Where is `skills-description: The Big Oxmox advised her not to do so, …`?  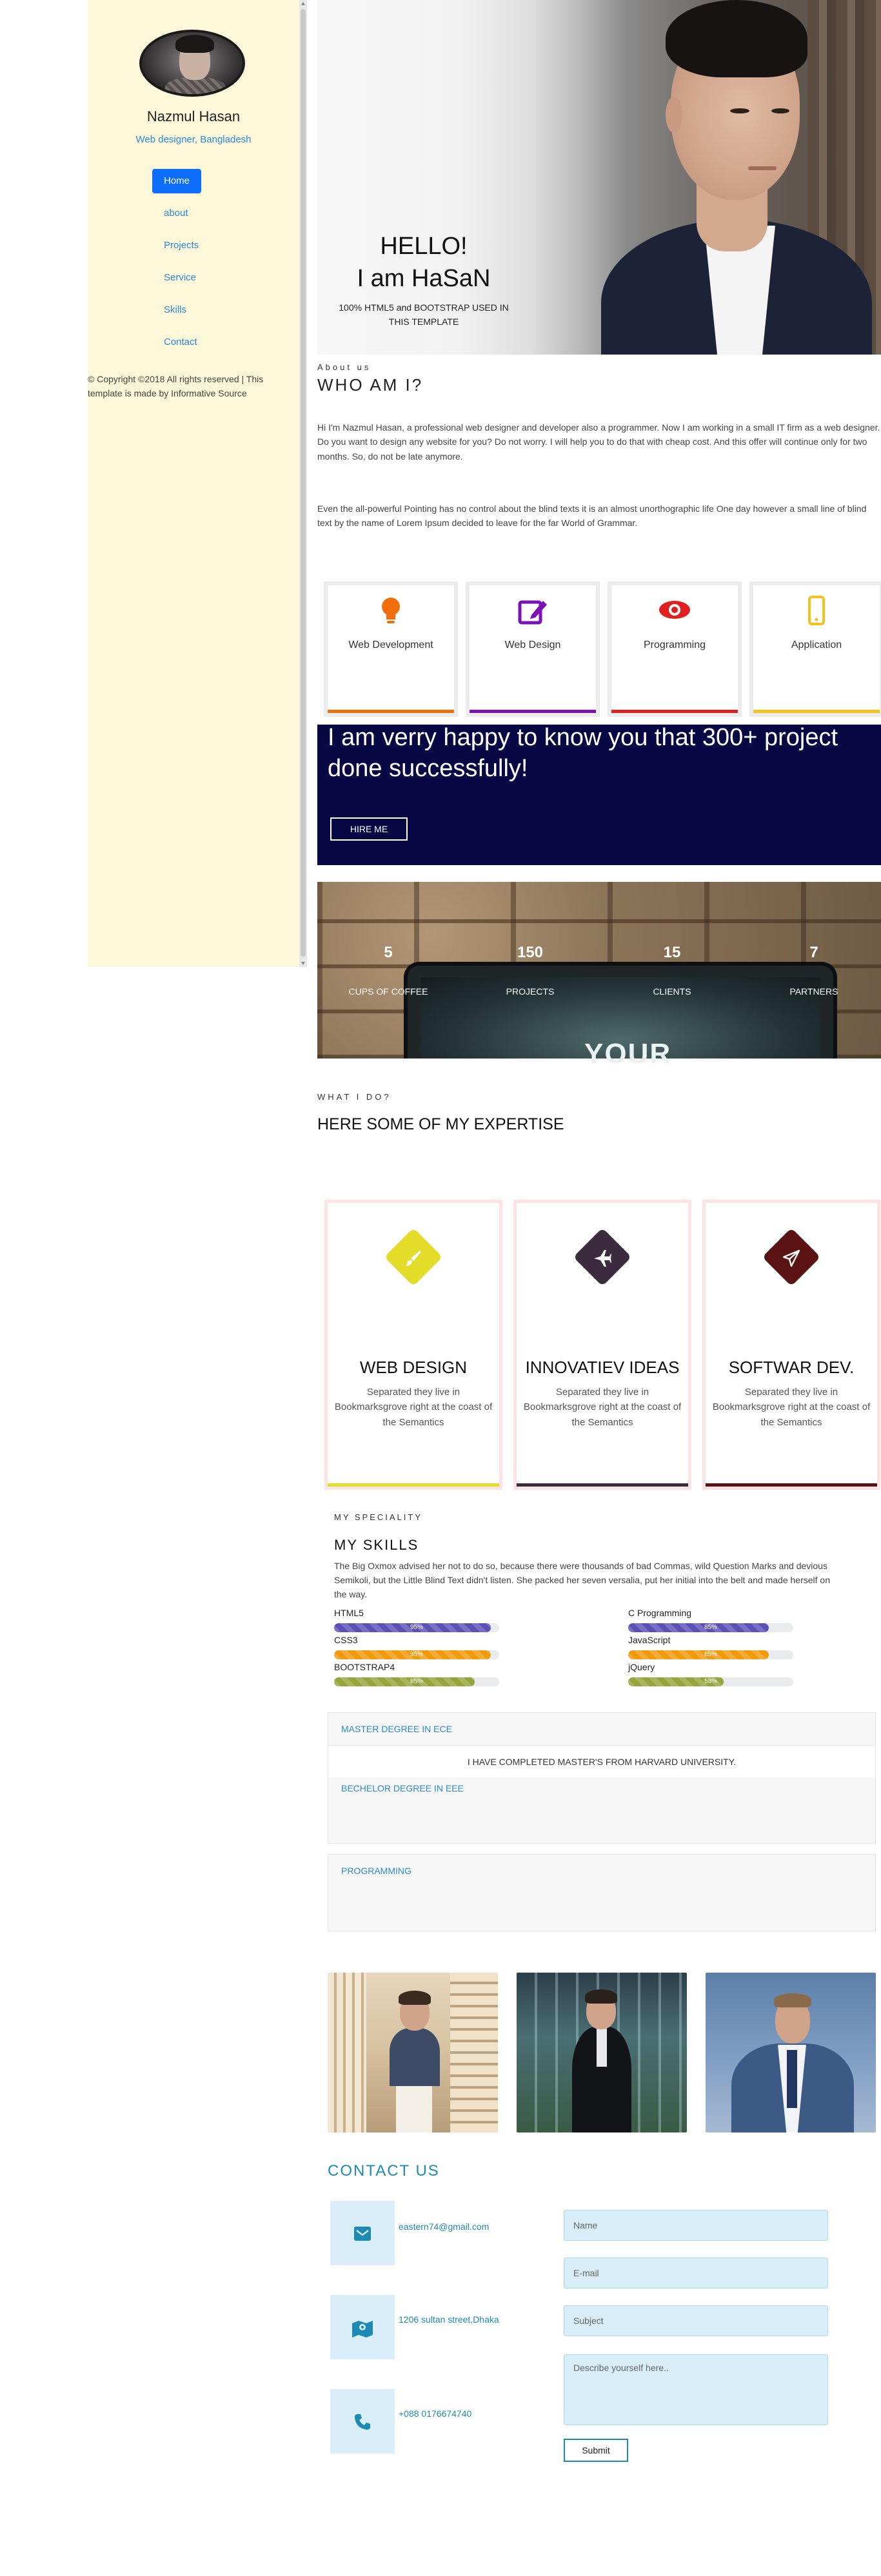
skills-description: The Big Oxmox advised her not to do so, … is located at coordinates (580, 1566).